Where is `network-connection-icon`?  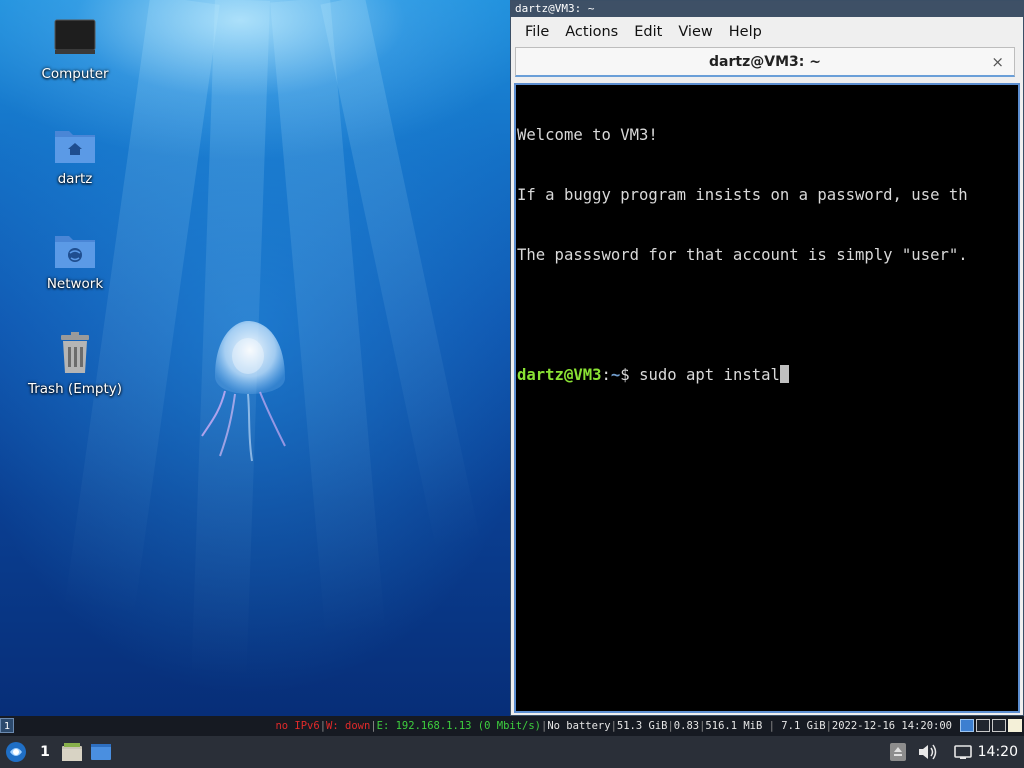 network-connection-icon is located at coordinates (963, 752).